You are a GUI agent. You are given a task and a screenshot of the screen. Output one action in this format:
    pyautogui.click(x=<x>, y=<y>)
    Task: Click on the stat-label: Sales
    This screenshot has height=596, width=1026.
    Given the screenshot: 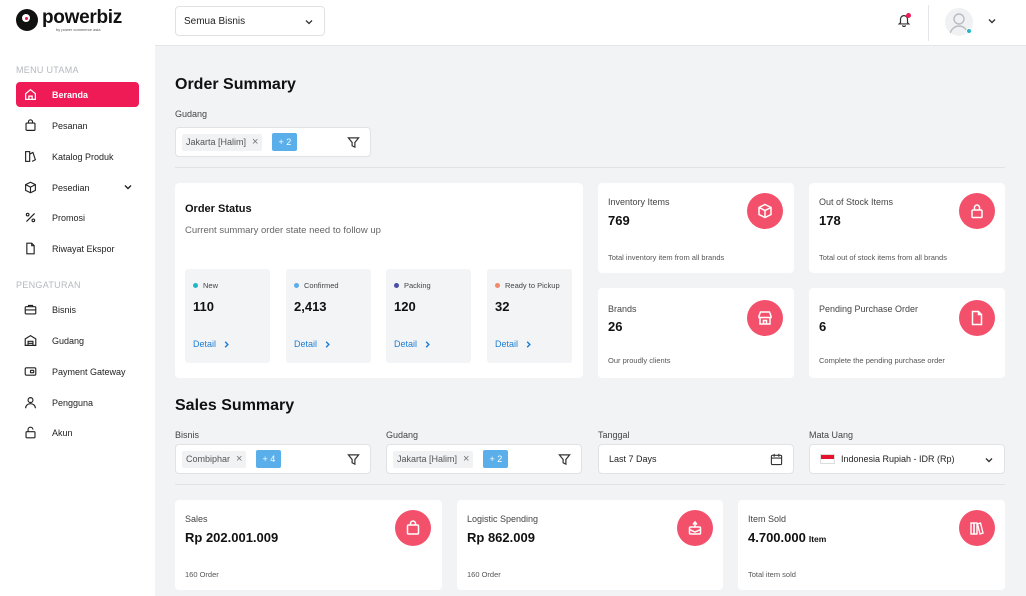 What is the action you would take?
    pyautogui.click(x=196, y=519)
    